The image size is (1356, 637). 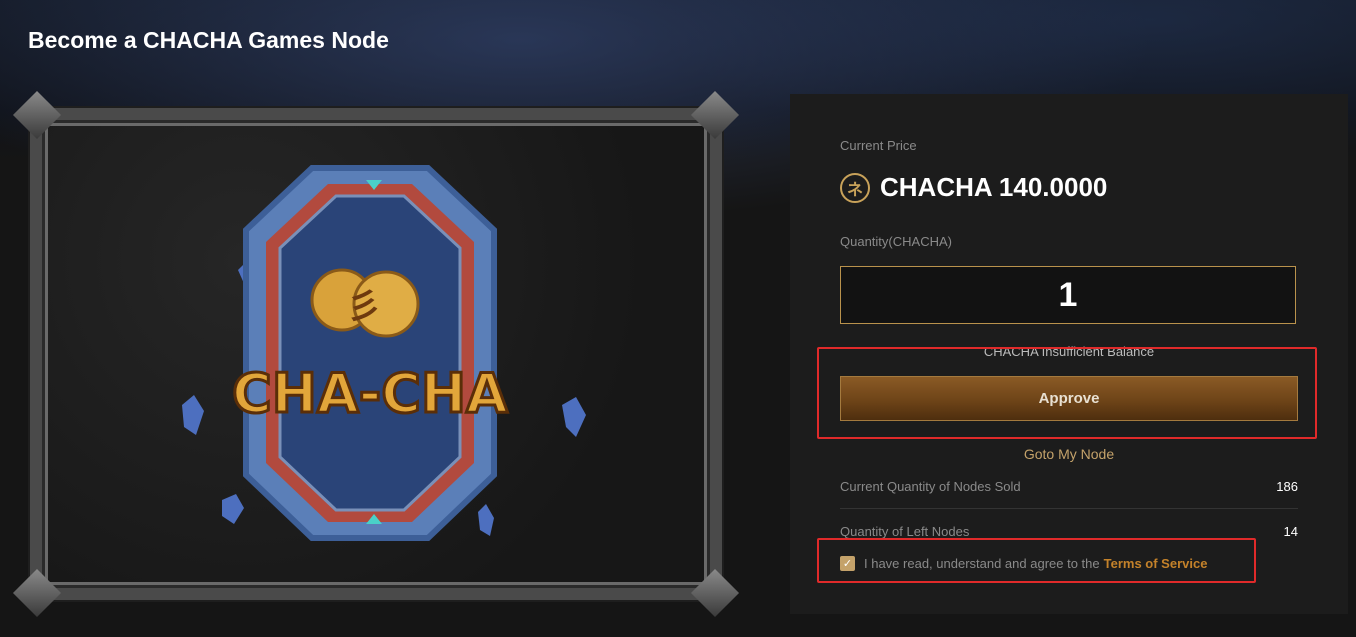 What do you see at coordinates (855, 187) in the screenshot?
I see `chacha-coin-icon: ネ` at bounding box center [855, 187].